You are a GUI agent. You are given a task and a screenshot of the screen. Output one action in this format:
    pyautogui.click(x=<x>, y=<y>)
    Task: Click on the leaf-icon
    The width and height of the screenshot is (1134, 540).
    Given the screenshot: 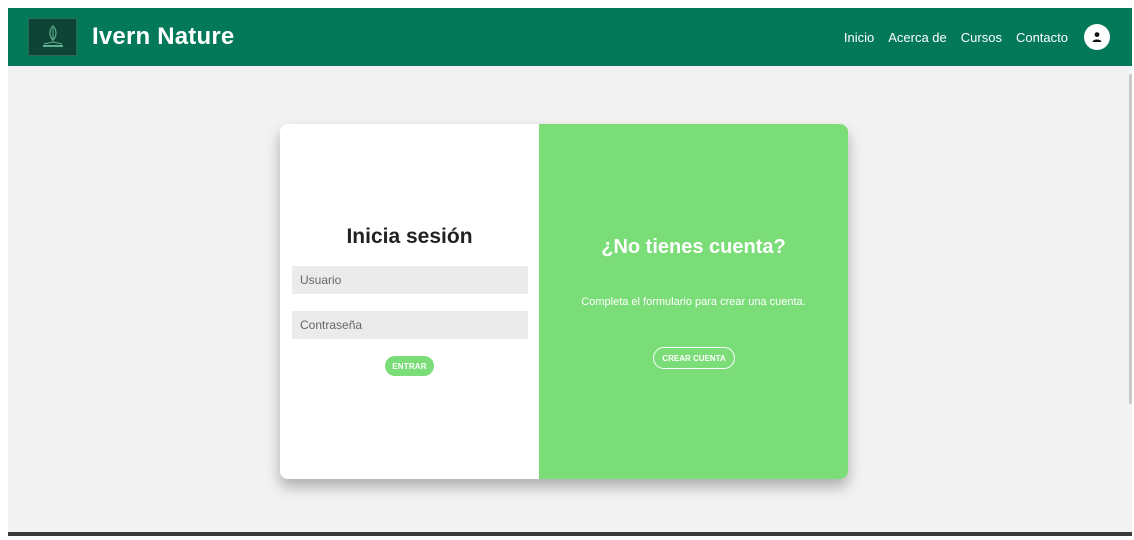 What is the action you would take?
    pyautogui.click(x=52, y=36)
    